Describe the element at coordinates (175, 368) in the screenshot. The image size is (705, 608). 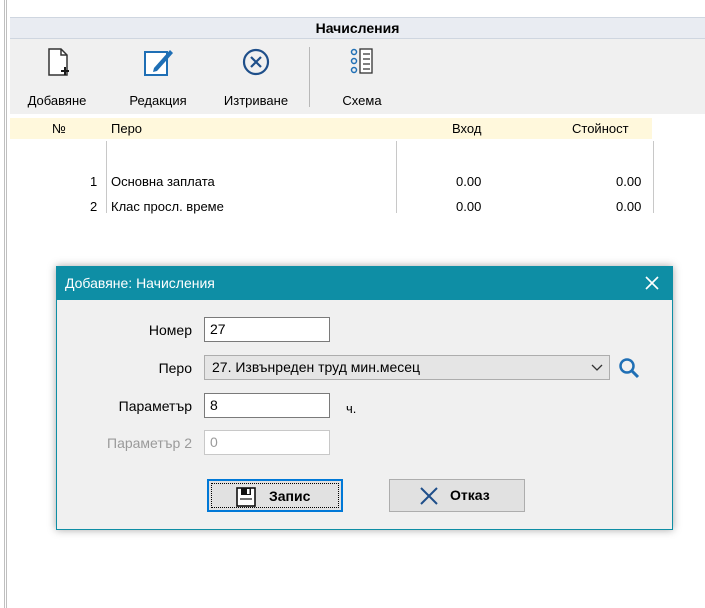
I see `item-label: Перо` at that location.